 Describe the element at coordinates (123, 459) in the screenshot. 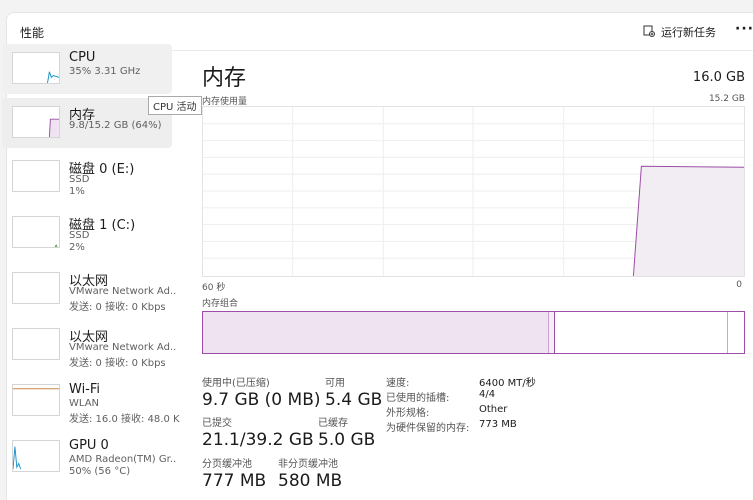

I see `sidebar-item-detail: AMD Radeon(TM) Gr..` at that location.